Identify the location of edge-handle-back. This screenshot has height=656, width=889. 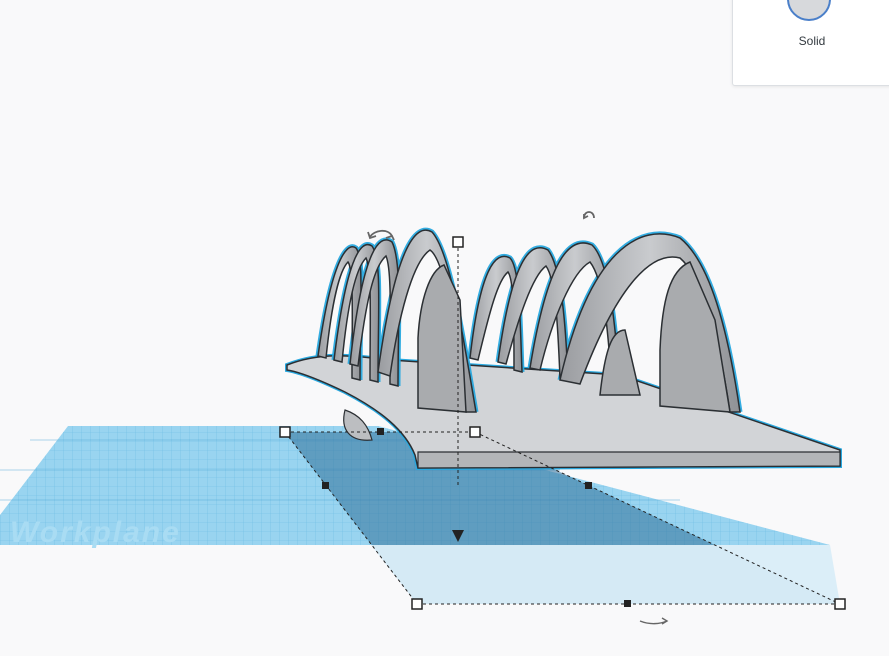
(380, 431).